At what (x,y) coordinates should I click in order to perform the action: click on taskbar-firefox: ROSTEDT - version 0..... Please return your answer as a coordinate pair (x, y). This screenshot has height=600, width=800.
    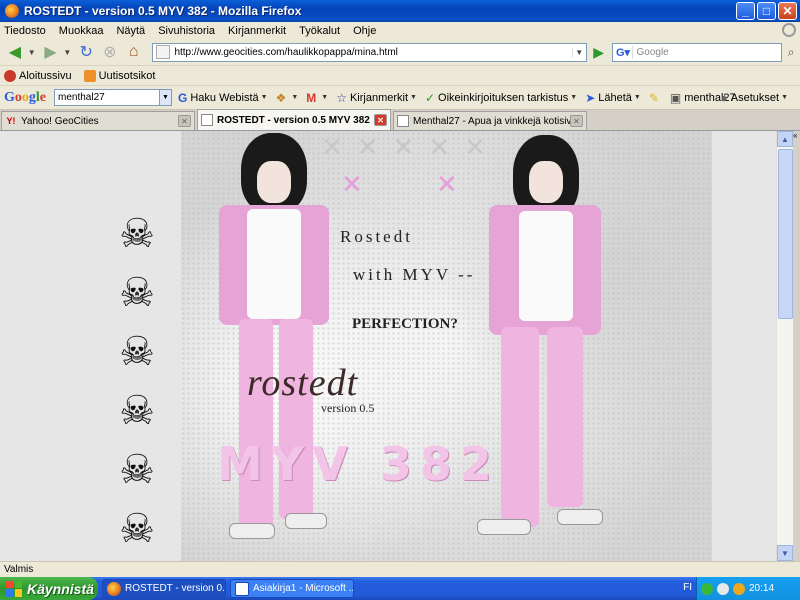
    Looking at the image, I should click on (164, 588).